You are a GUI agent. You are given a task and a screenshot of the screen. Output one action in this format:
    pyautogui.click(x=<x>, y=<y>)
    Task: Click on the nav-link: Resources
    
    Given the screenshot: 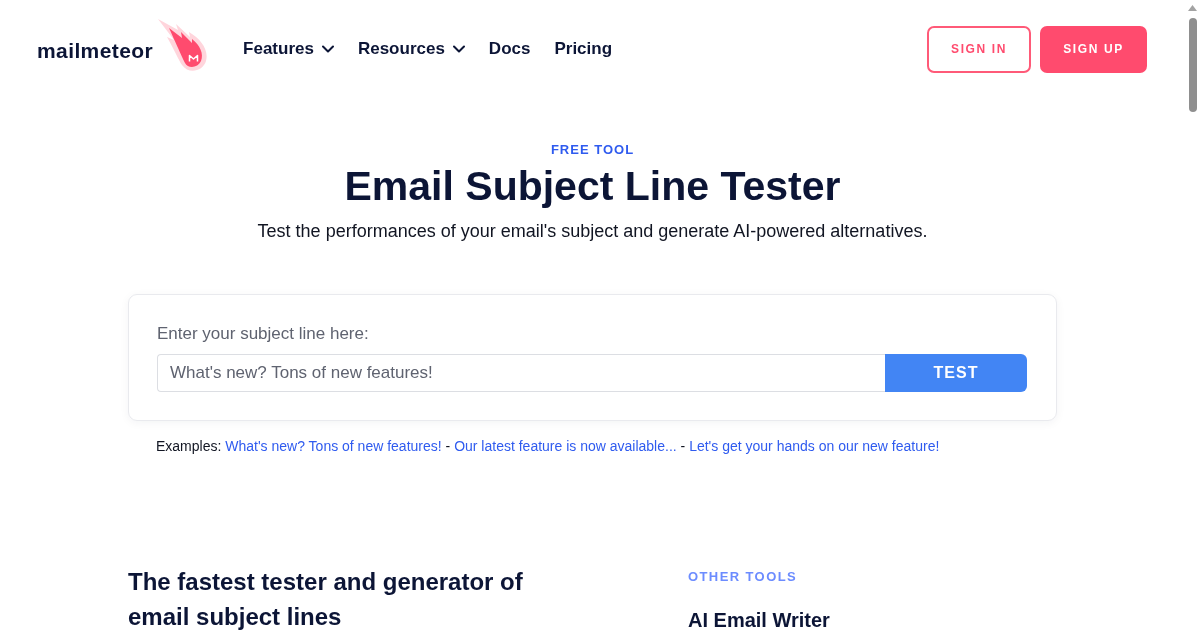 What is the action you would take?
    pyautogui.click(x=411, y=49)
    